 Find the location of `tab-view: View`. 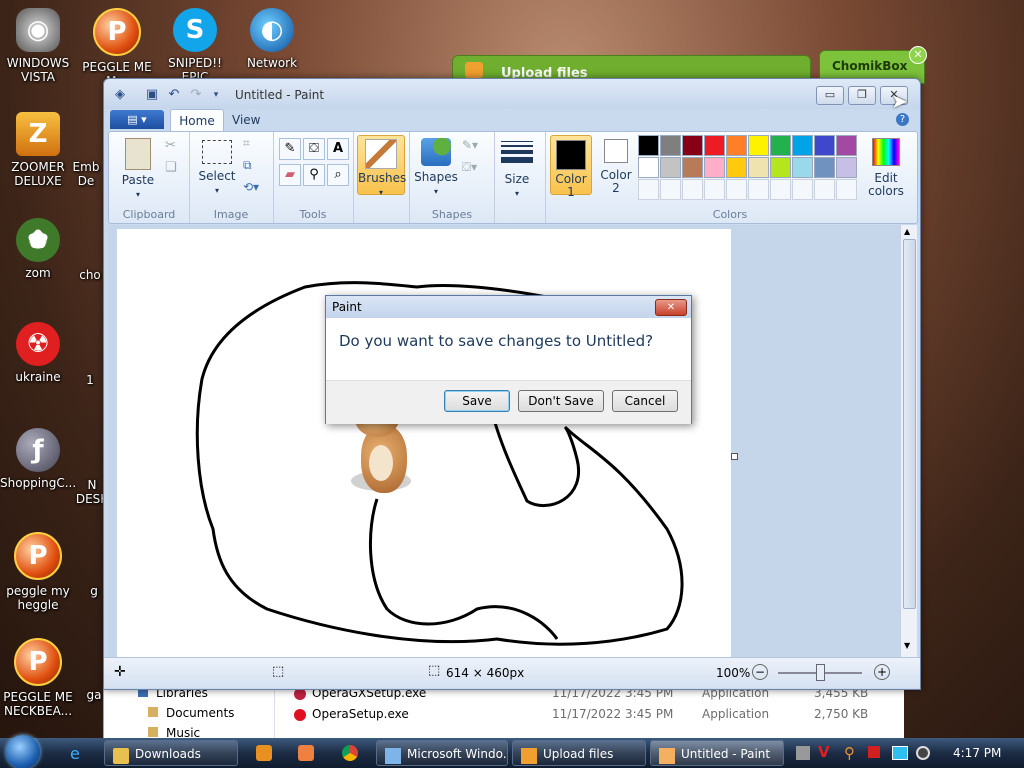

tab-view: View is located at coordinates (246, 120).